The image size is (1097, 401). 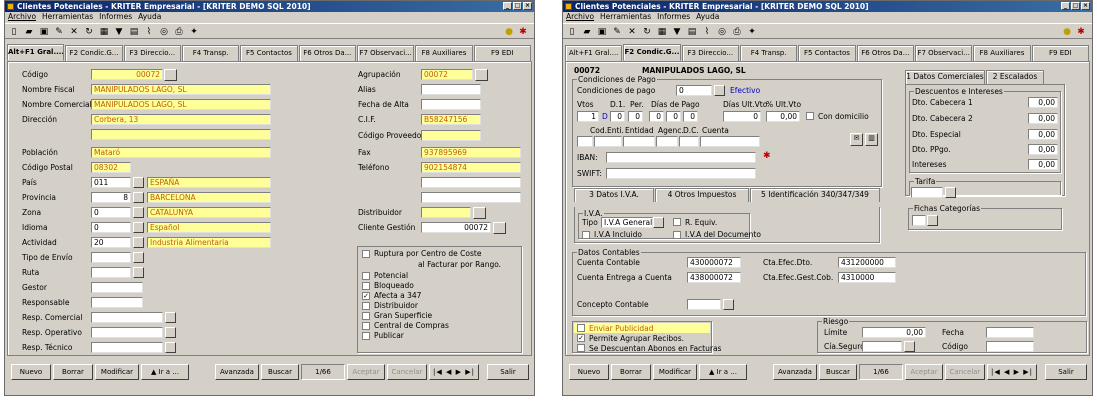 What do you see at coordinates (446, 212) in the screenshot?
I see `distribuidor-field` at bounding box center [446, 212].